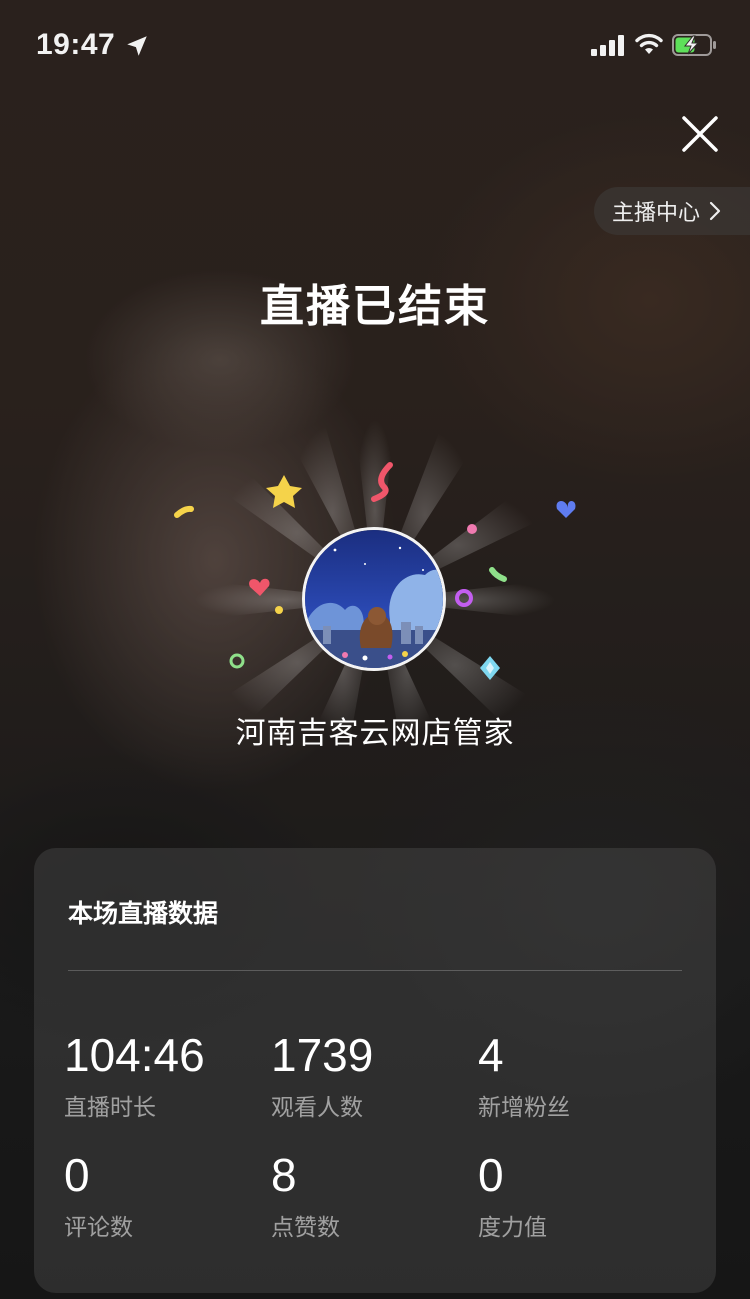 This screenshot has height=1299, width=750. I want to click on confetti-dash-green, so click(498, 574).